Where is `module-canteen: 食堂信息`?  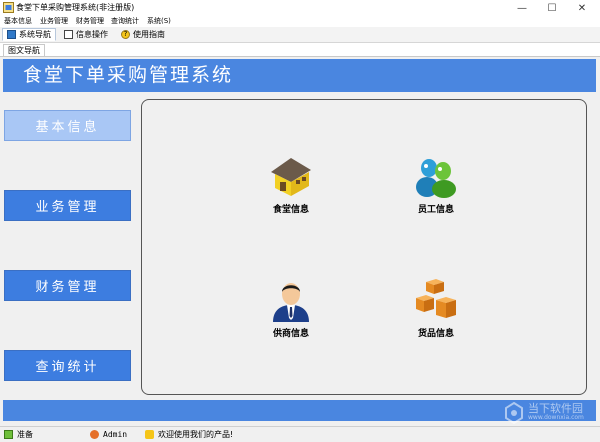 module-canteen: 食堂信息 is located at coordinates (291, 184).